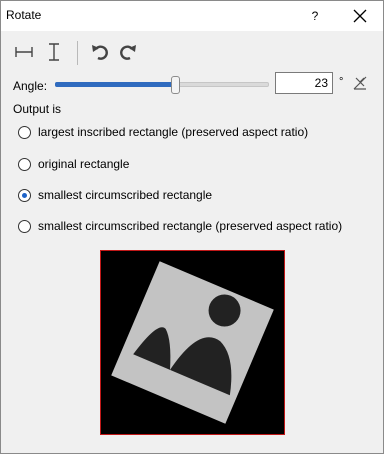  Describe the element at coordinates (84, 164) in the screenshot. I see `radio-label: original rectangle` at that location.